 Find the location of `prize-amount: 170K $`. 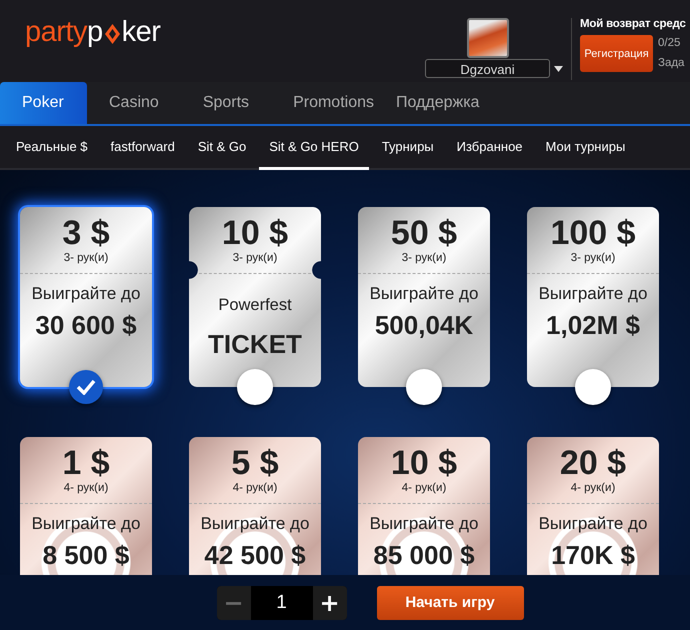

prize-amount: 170K $ is located at coordinates (593, 555).